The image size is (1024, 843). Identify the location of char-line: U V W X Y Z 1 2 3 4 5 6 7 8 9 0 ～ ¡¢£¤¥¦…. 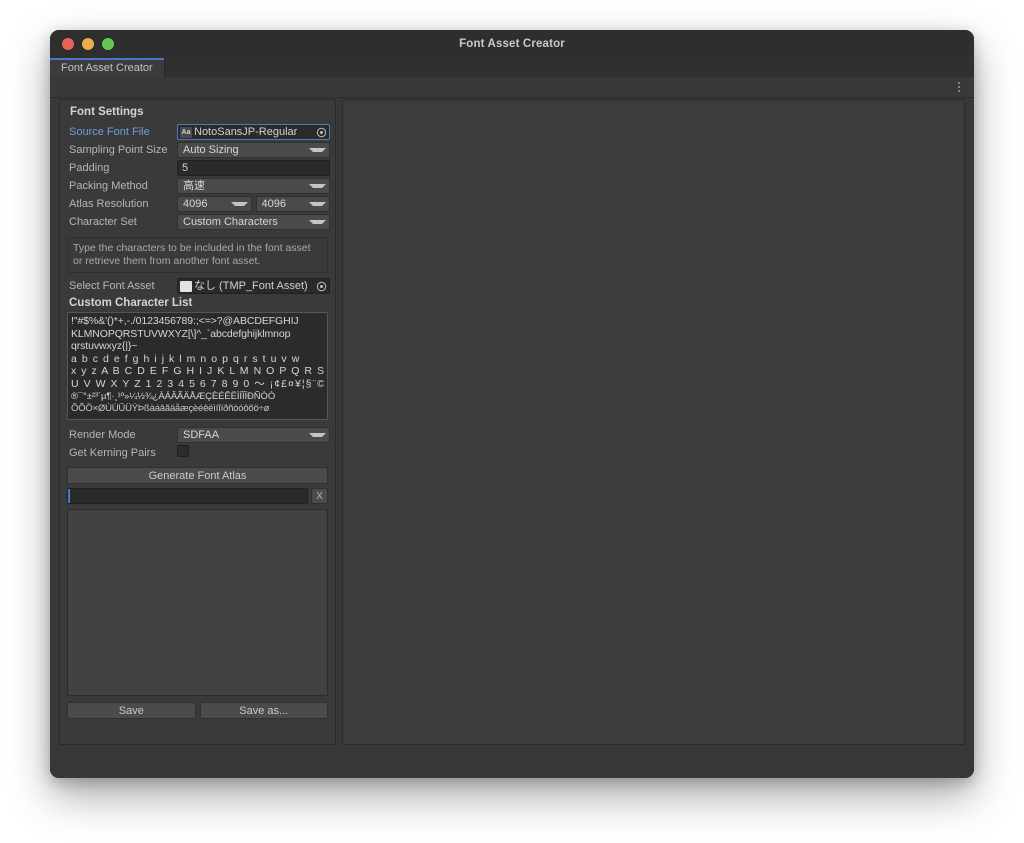
(197, 383).